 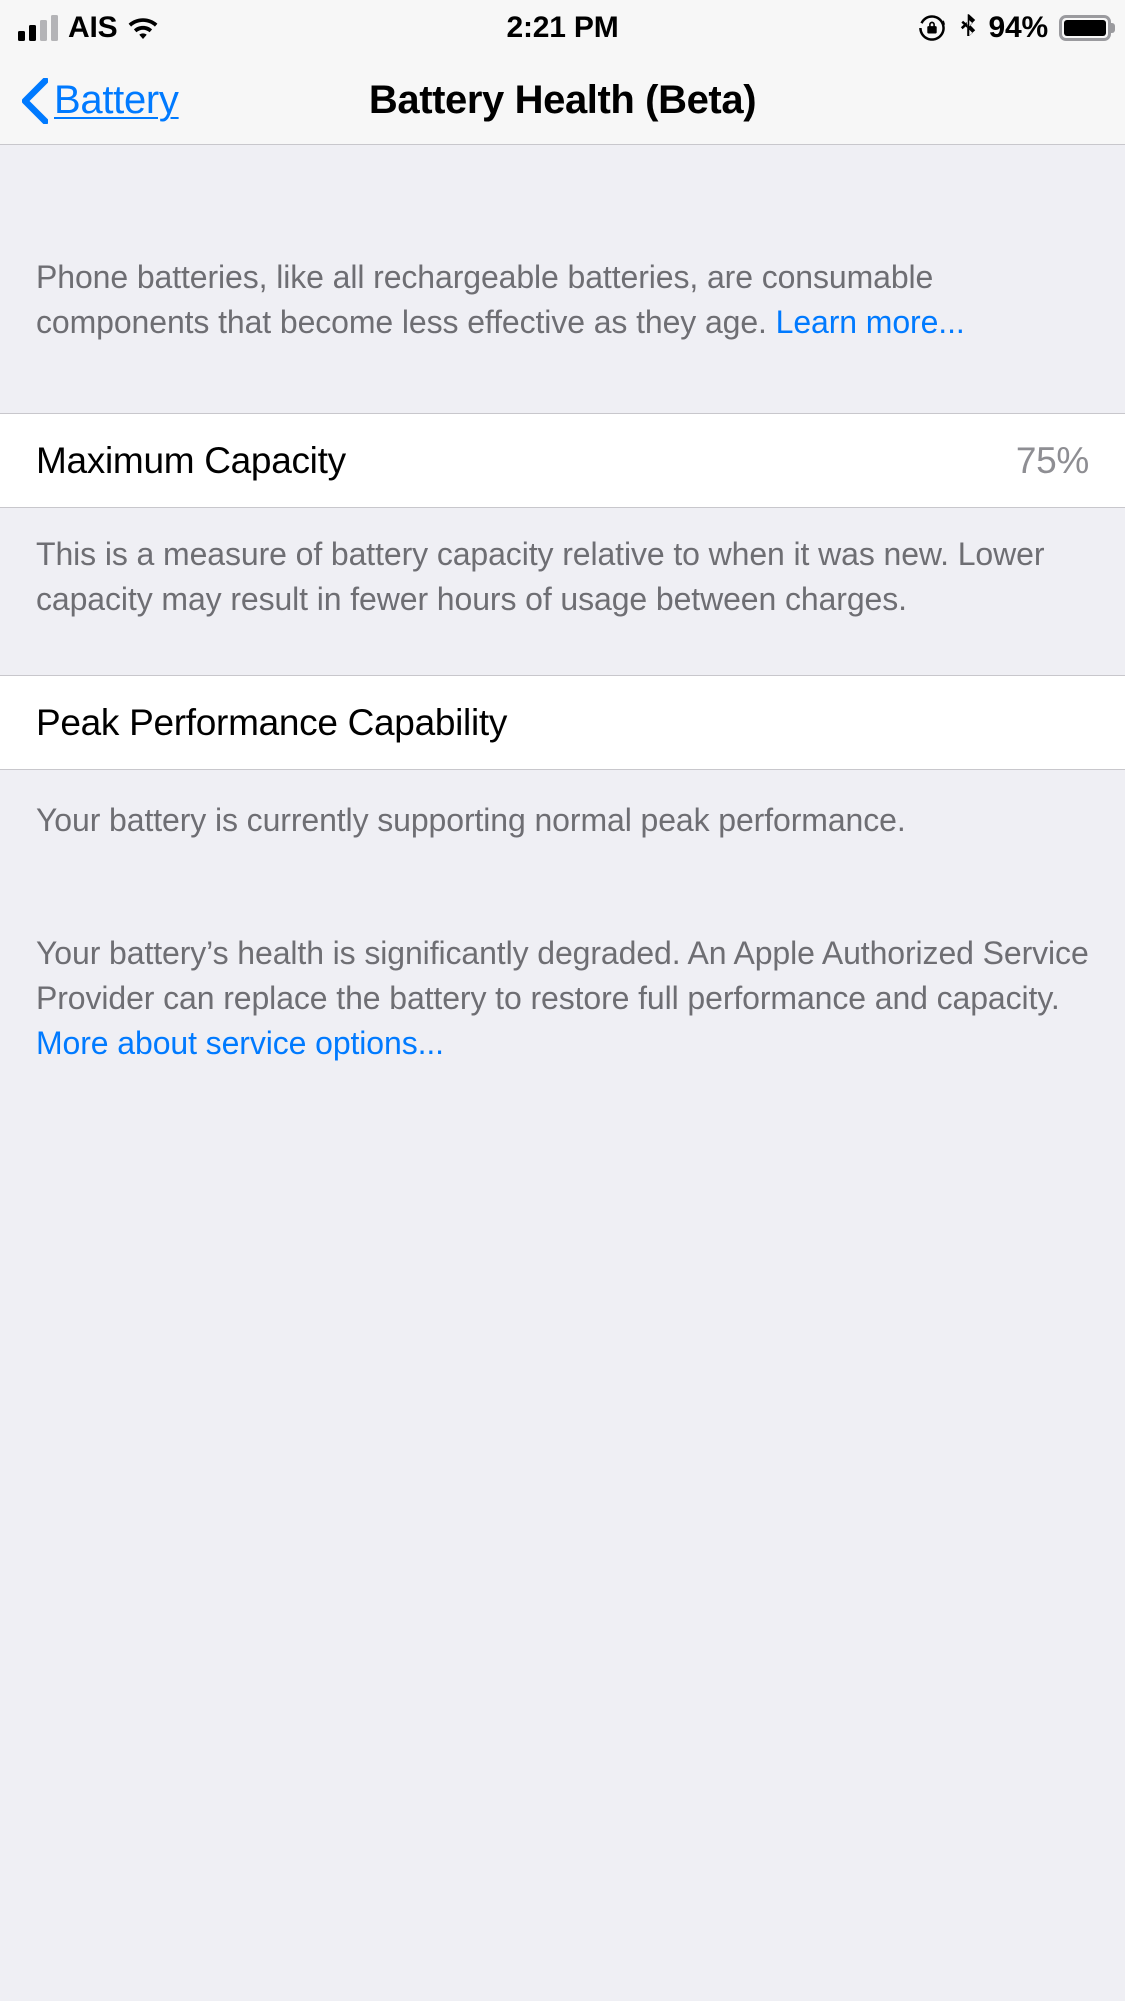 What do you see at coordinates (968, 28) in the screenshot?
I see `bluetooth-icon` at bounding box center [968, 28].